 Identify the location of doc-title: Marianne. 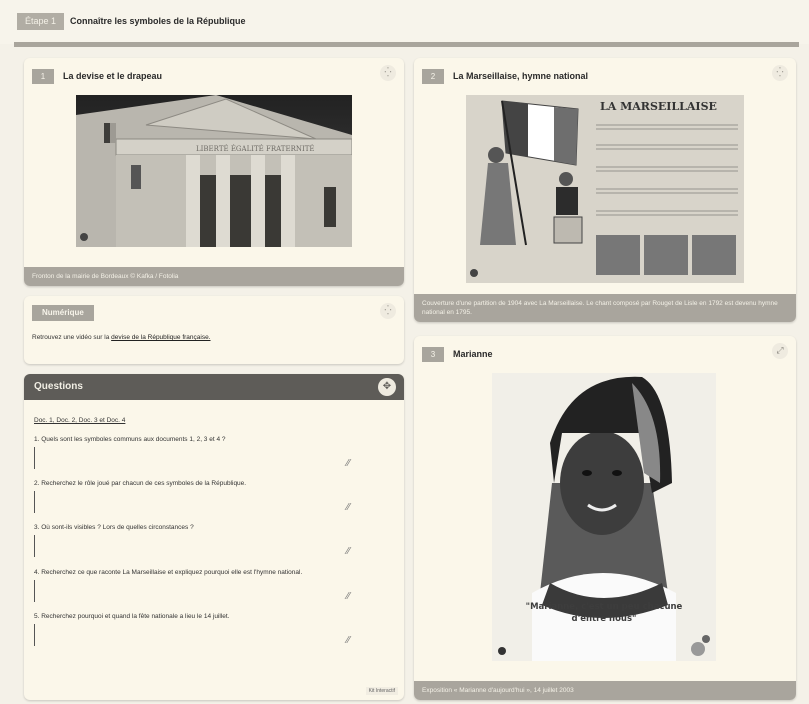
(473, 354).